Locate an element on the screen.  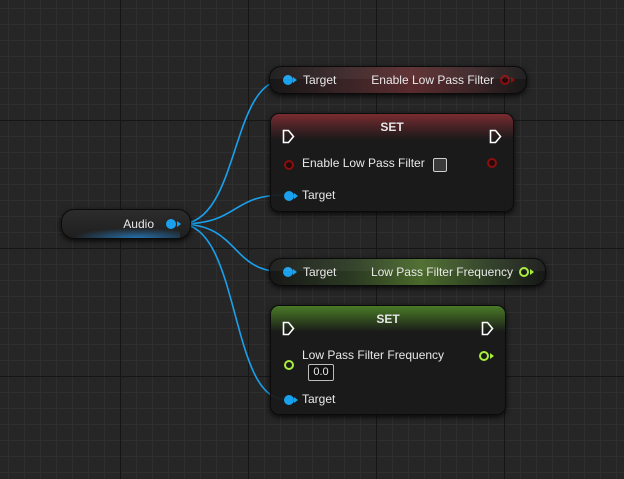
get-low-pass-filter-frequency-node: Target Low Pass Filter Frequency is located at coordinates (407, 272).